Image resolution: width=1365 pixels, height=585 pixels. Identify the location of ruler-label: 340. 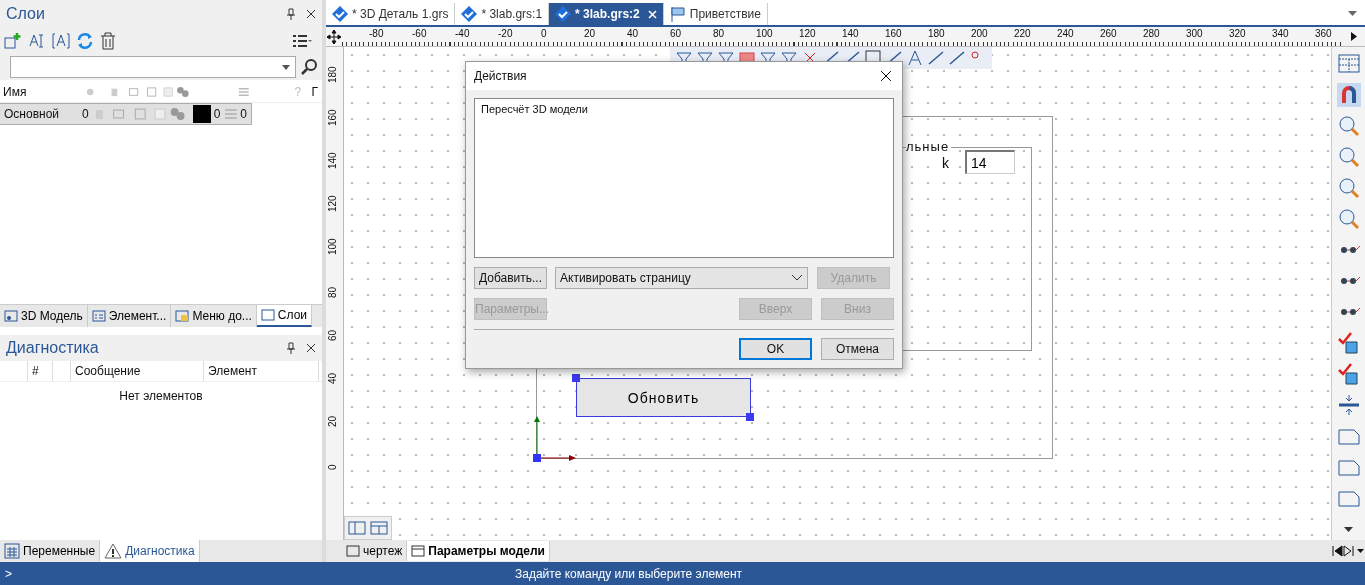
(1280, 34).